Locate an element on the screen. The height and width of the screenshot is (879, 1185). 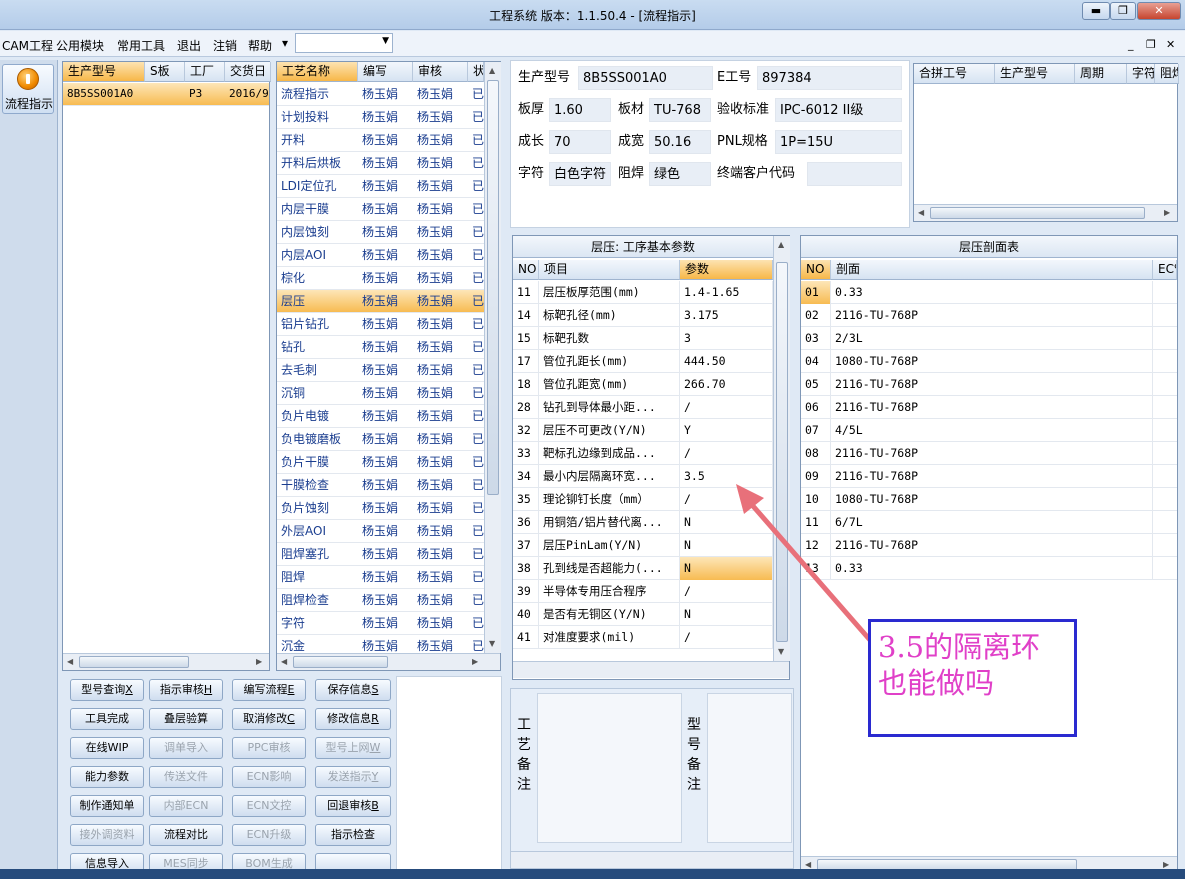
action-button-20: 回退审核B is located at coordinates (353, 806).